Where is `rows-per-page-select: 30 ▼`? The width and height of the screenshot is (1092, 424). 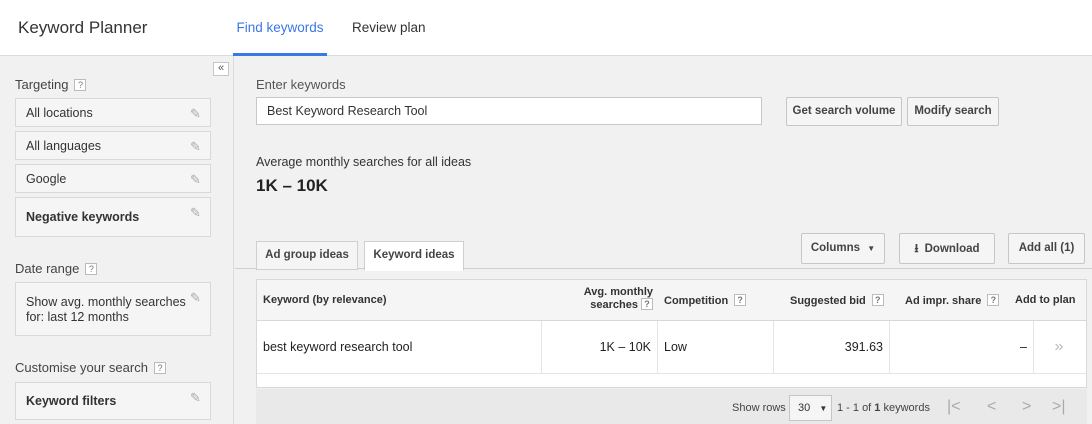 rows-per-page-select: 30 ▼ is located at coordinates (810, 408).